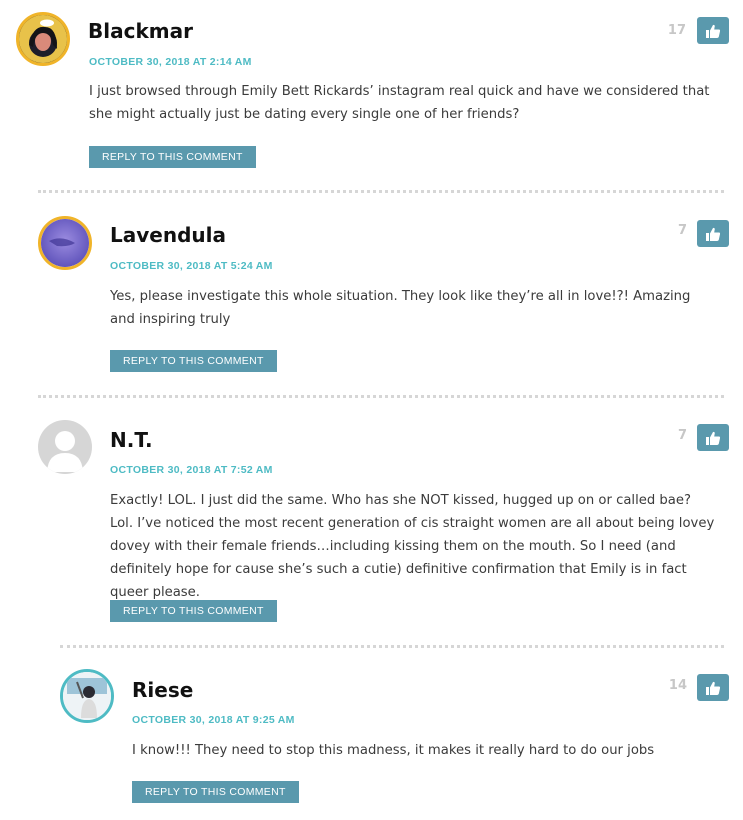 The width and height of the screenshot is (743, 820). I want to click on comment-author: N.T., so click(131, 440).